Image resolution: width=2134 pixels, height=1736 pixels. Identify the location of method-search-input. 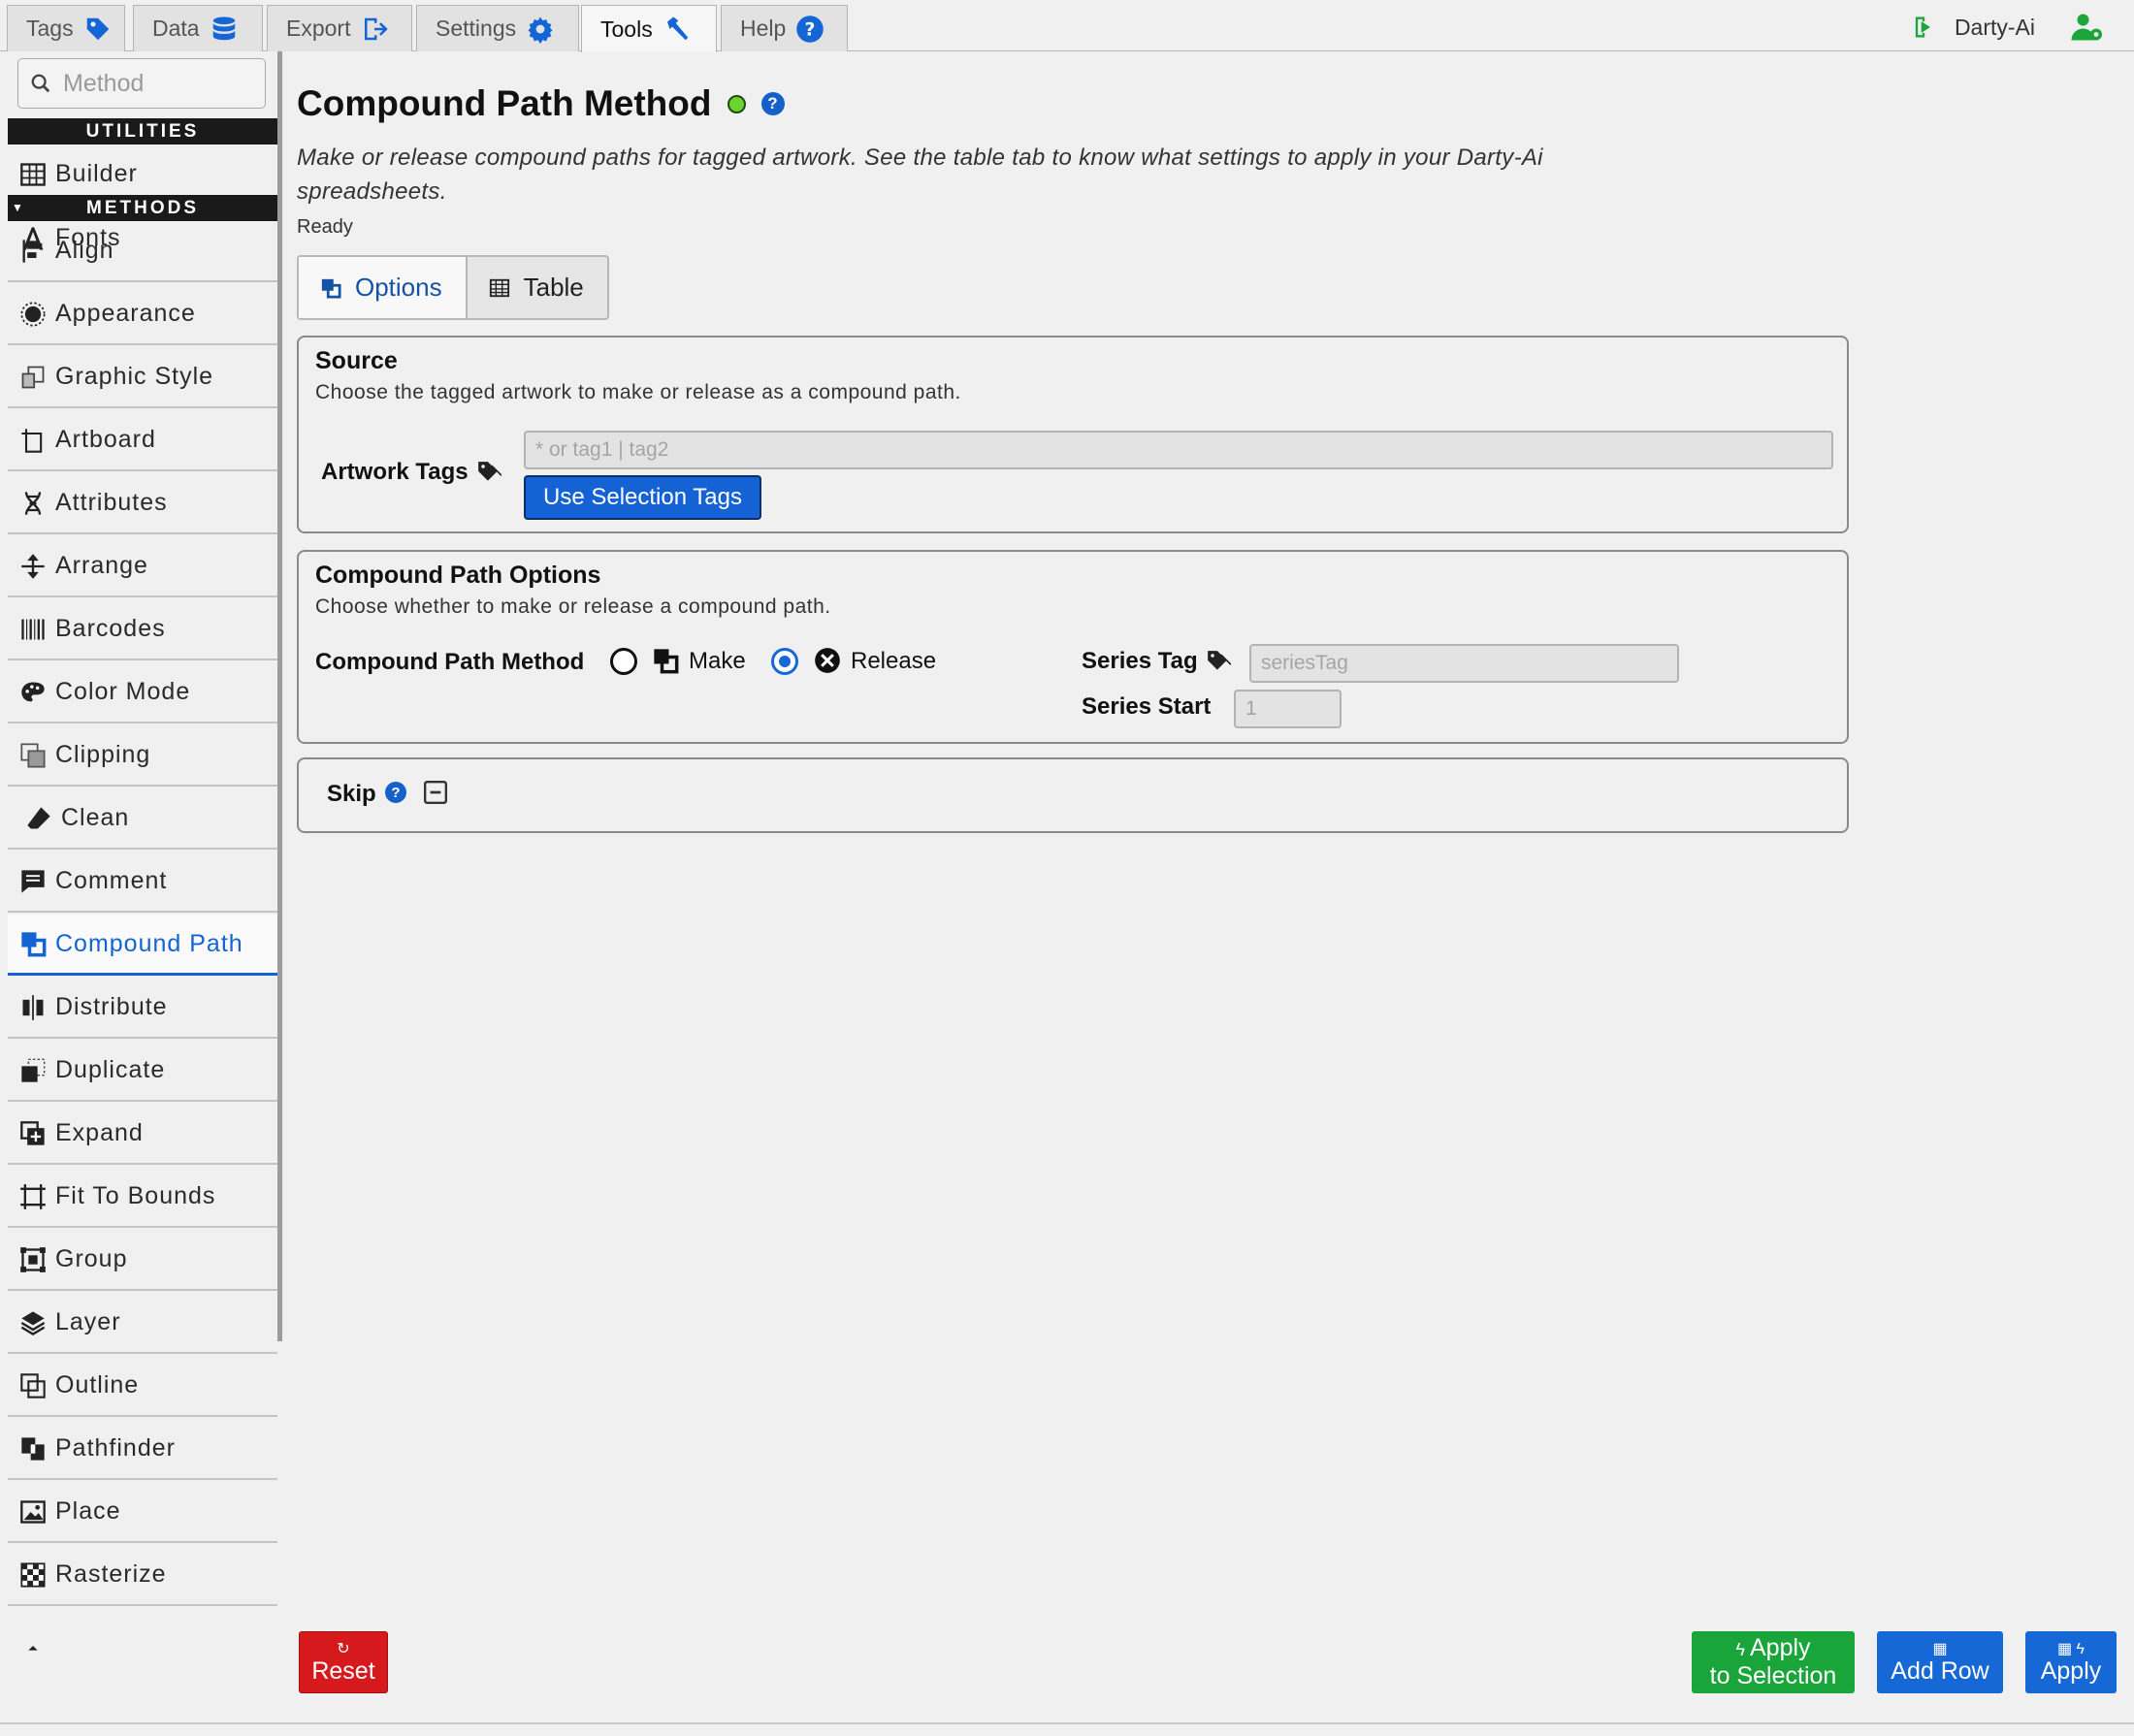
(160, 83).